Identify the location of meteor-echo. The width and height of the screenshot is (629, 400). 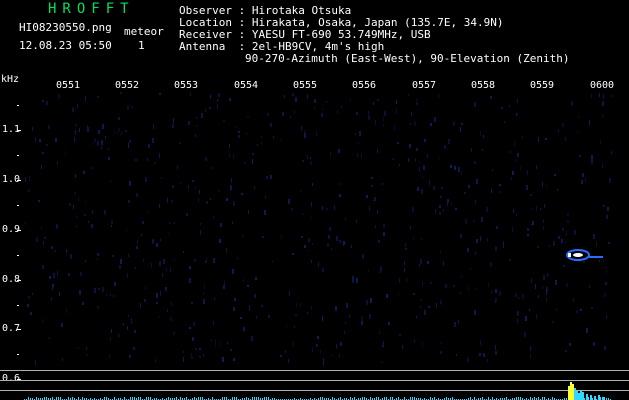
(584, 255).